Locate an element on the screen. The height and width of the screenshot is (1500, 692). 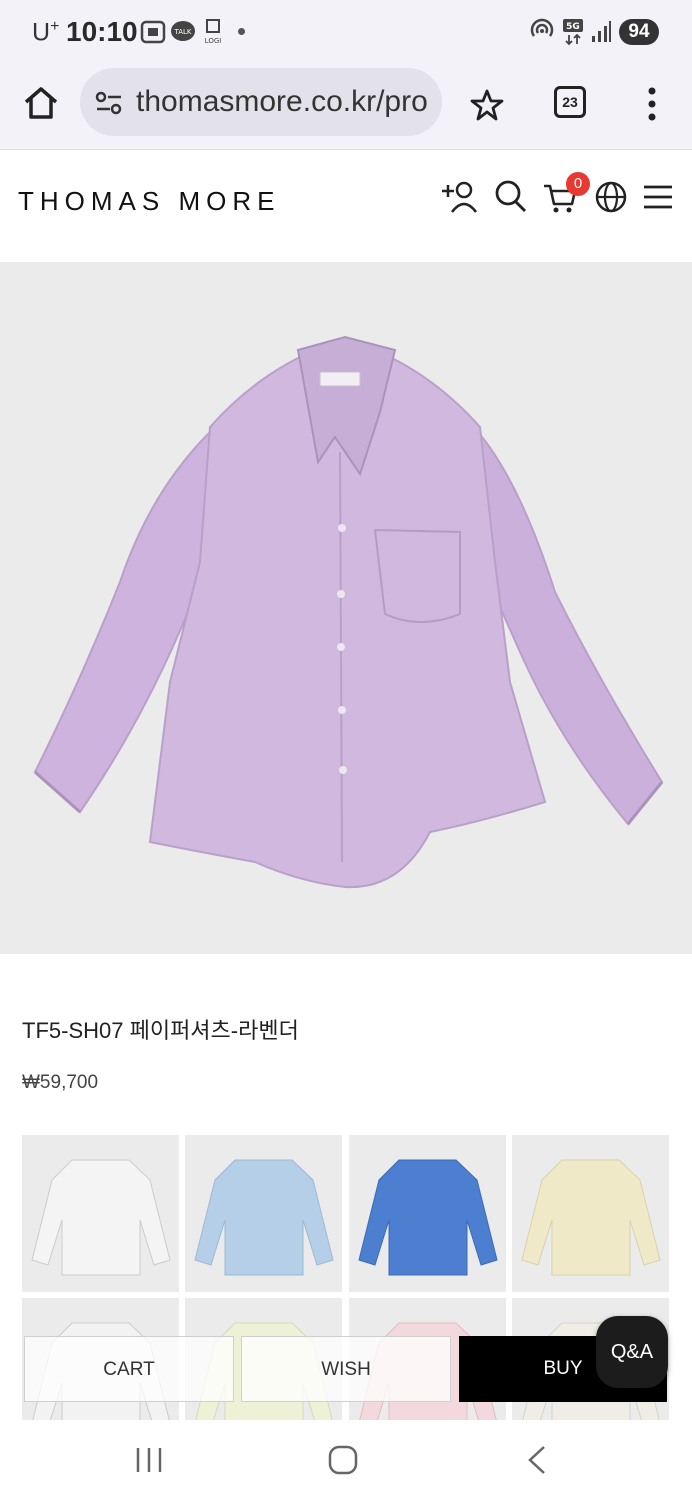
add-to-cart-button: CART is located at coordinates (129, 1369).